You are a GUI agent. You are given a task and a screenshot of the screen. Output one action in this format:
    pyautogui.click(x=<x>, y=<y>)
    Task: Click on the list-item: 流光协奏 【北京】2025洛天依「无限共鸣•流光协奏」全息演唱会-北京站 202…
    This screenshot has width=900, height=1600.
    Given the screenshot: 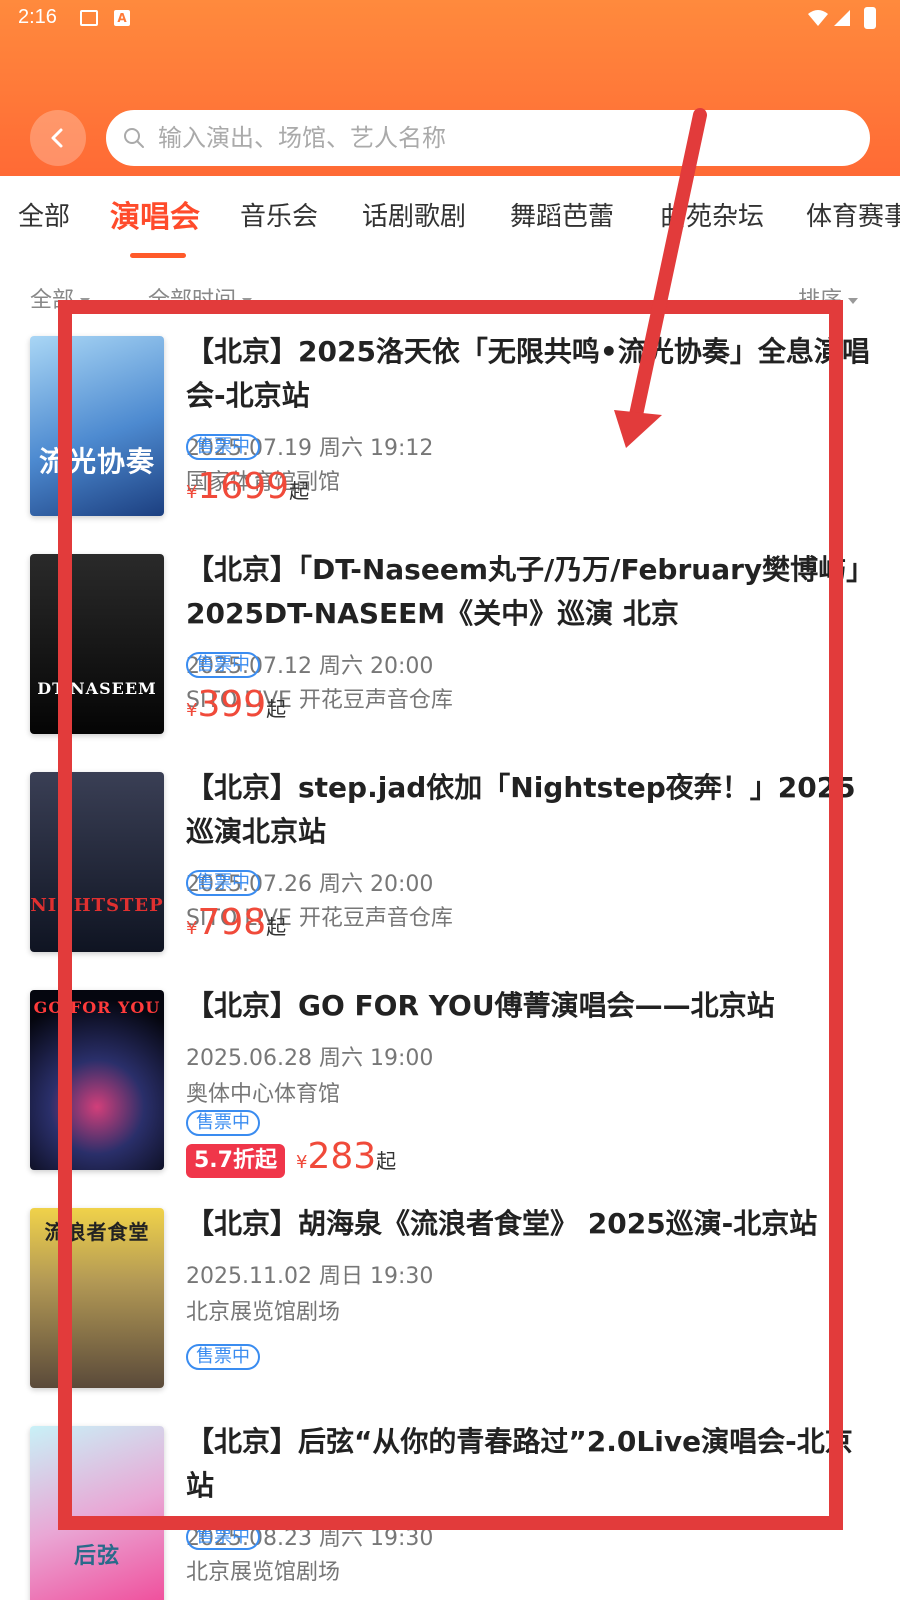 What is the action you would take?
    pyautogui.click(x=450, y=430)
    